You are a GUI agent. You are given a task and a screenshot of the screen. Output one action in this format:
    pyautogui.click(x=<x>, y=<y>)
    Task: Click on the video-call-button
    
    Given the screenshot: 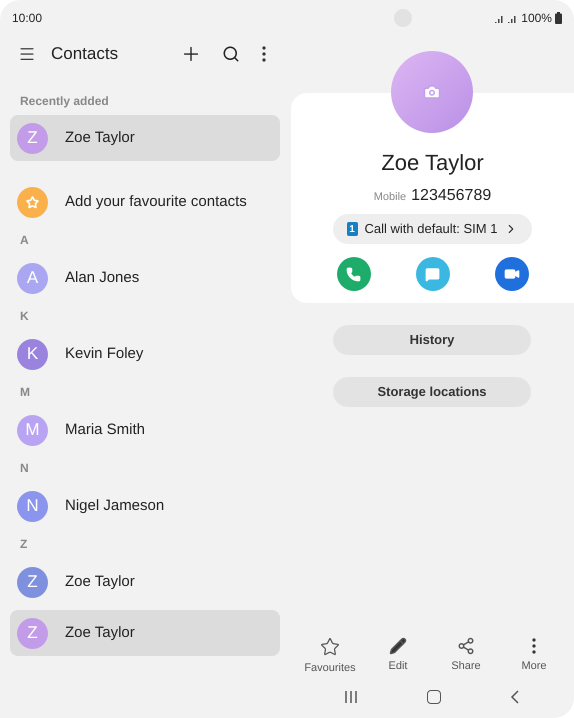 What is the action you would take?
    pyautogui.click(x=511, y=274)
    